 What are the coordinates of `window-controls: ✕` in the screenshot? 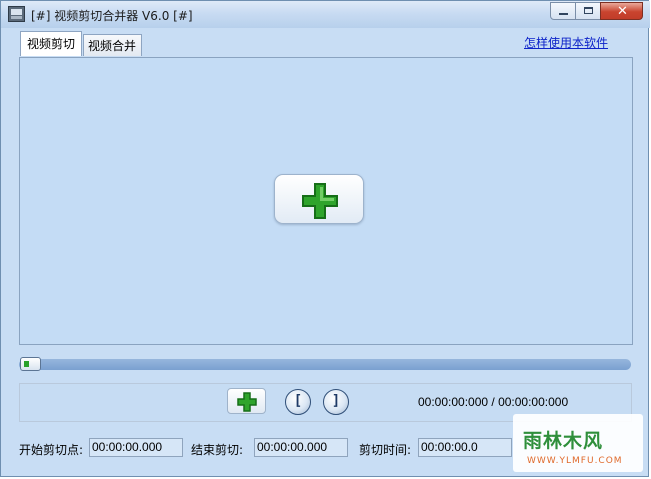 It's located at (596, 11).